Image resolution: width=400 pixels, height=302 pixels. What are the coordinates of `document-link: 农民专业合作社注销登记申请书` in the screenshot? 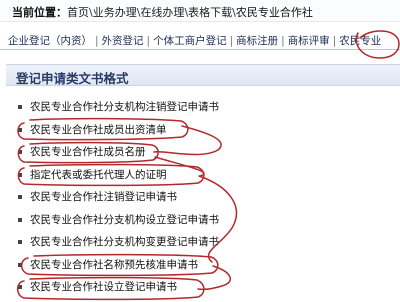 It's located at (103, 197).